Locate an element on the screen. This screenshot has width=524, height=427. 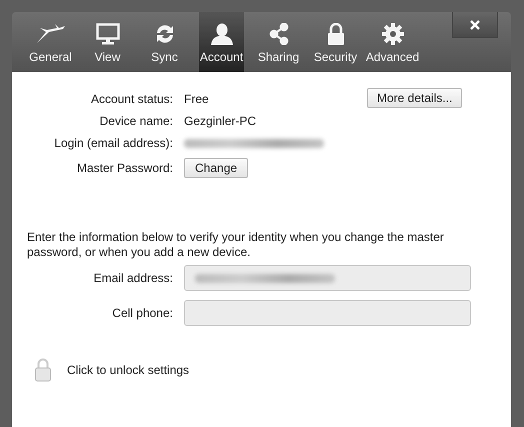
unlock-text: Click to unlock settings is located at coordinates (128, 370).